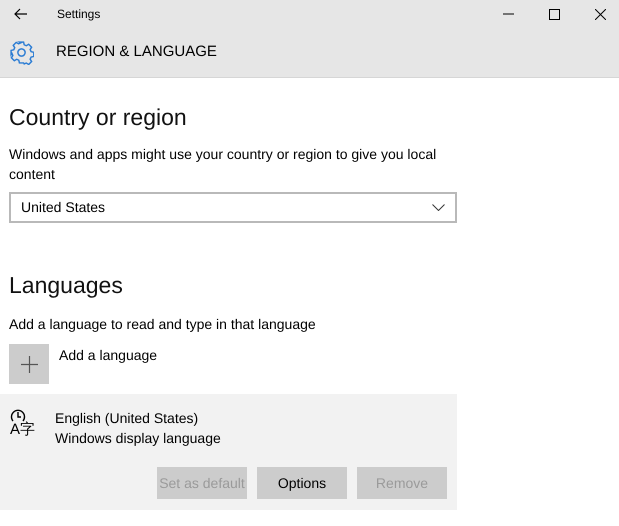 The height and width of the screenshot is (526, 619). I want to click on back-icon, so click(21, 14).